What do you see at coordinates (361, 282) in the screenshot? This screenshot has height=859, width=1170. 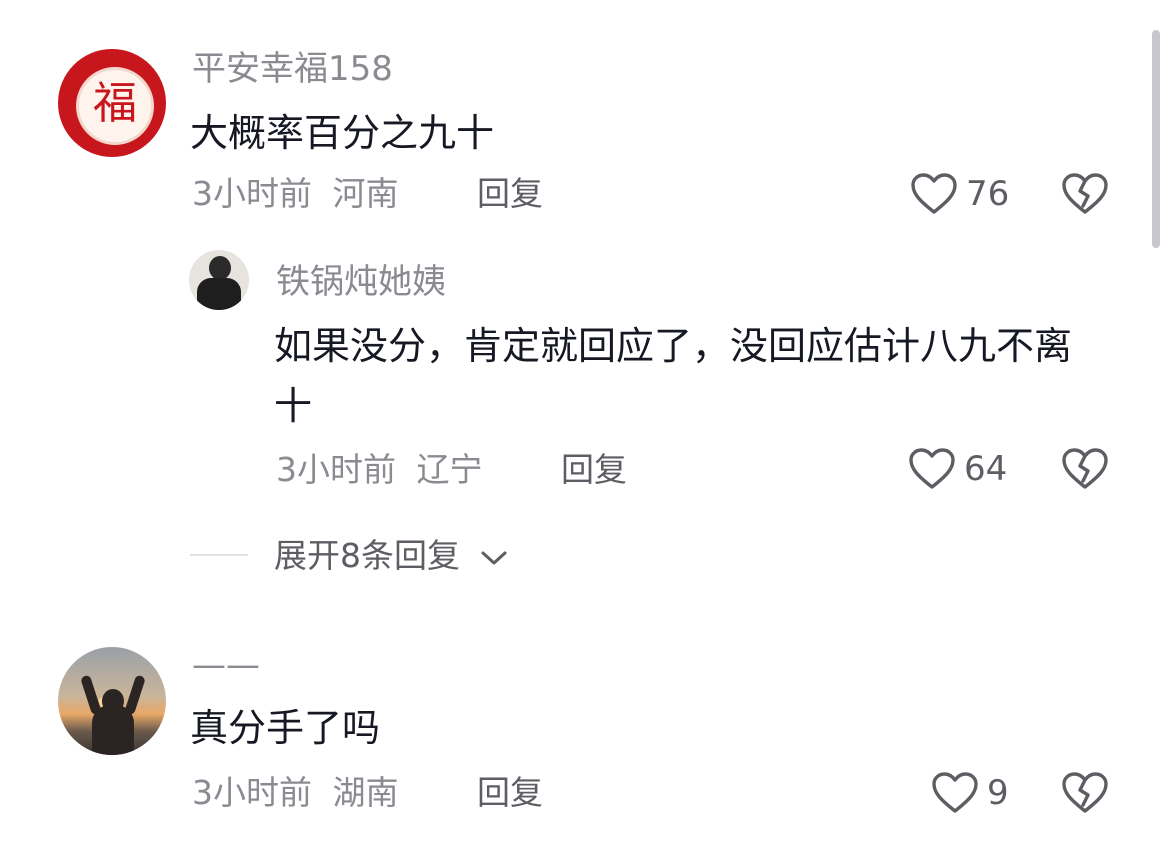 I see `reply-username: 铁锅炖她姨` at bounding box center [361, 282].